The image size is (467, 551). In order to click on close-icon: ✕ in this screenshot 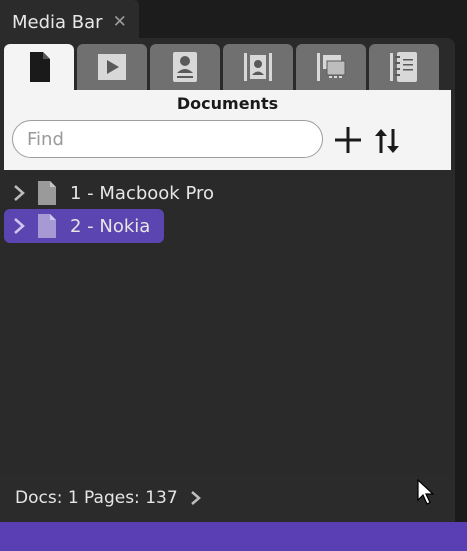, I will do `click(120, 22)`.